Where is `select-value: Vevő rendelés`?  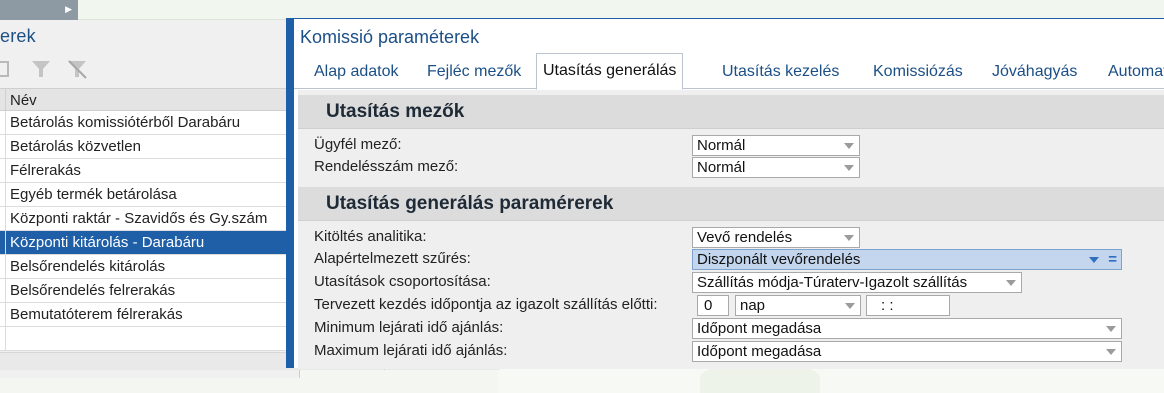
select-value: Vevő rendelés is located at coordinates (745, 237).